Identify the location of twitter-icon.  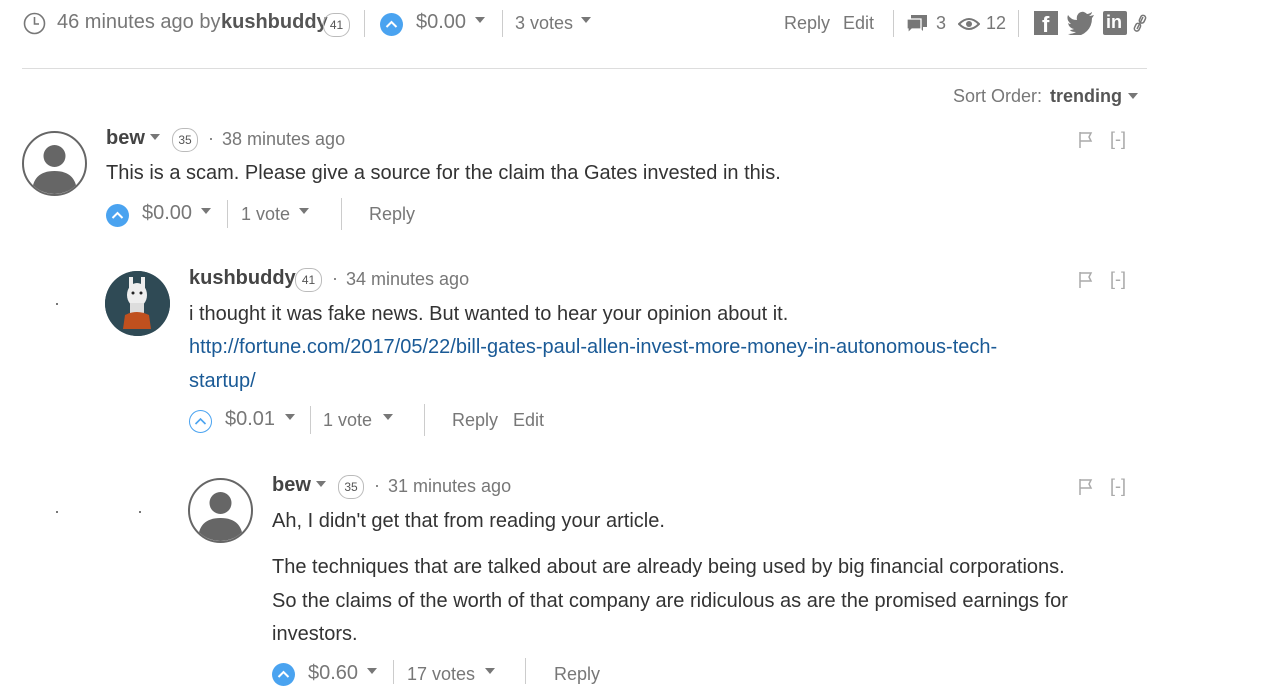
(1081, 23).